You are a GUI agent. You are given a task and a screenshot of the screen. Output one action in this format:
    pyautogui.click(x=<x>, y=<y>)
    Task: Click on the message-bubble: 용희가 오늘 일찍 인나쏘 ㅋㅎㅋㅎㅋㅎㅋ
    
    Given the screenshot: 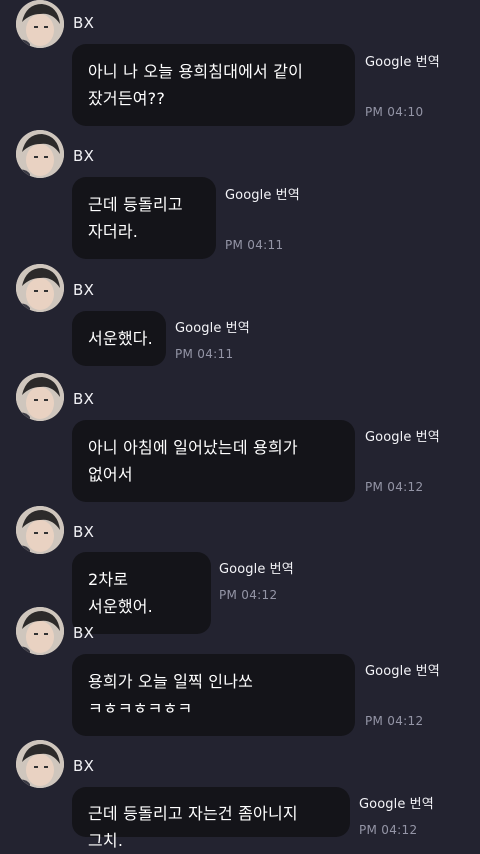 What is the action you would take?
    pyautogui.click(x=213, y=695)
    